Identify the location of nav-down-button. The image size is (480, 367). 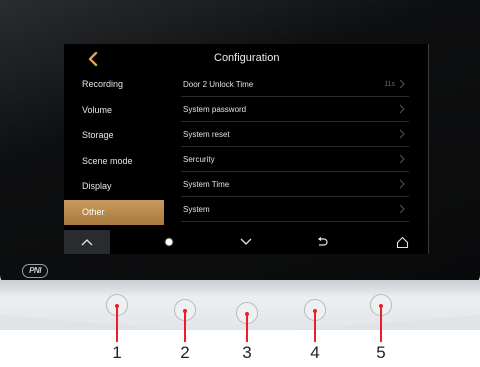
(246, 242).